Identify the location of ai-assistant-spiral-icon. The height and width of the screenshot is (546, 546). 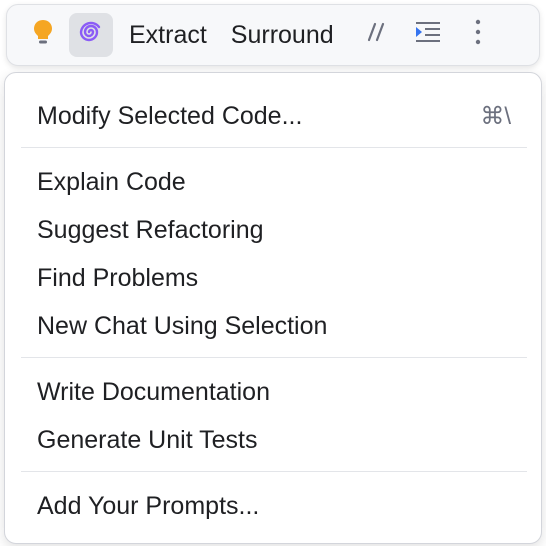
(91, 35).